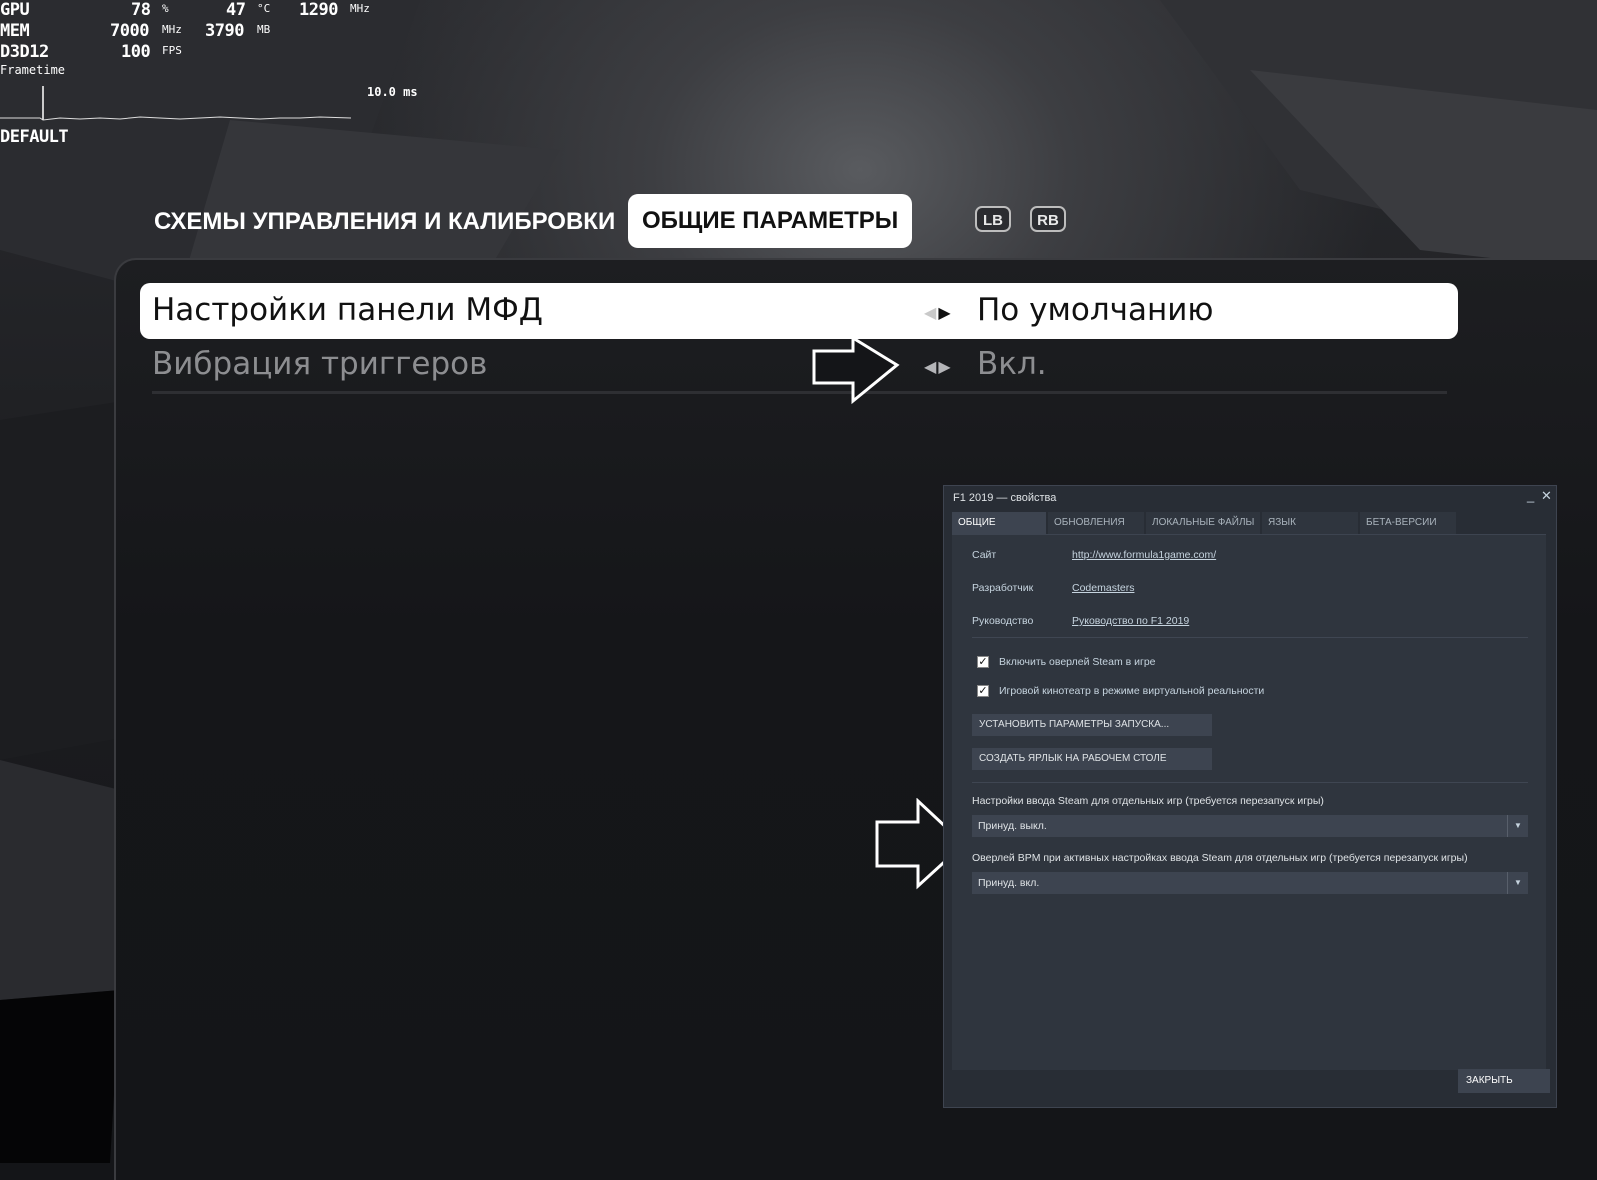 This screenshot has width=1597, height=1180. What do you see at coordinates (129, 31) in the screenshot?
I see `mem-clock: 7000` at bounding box center [129, 31].